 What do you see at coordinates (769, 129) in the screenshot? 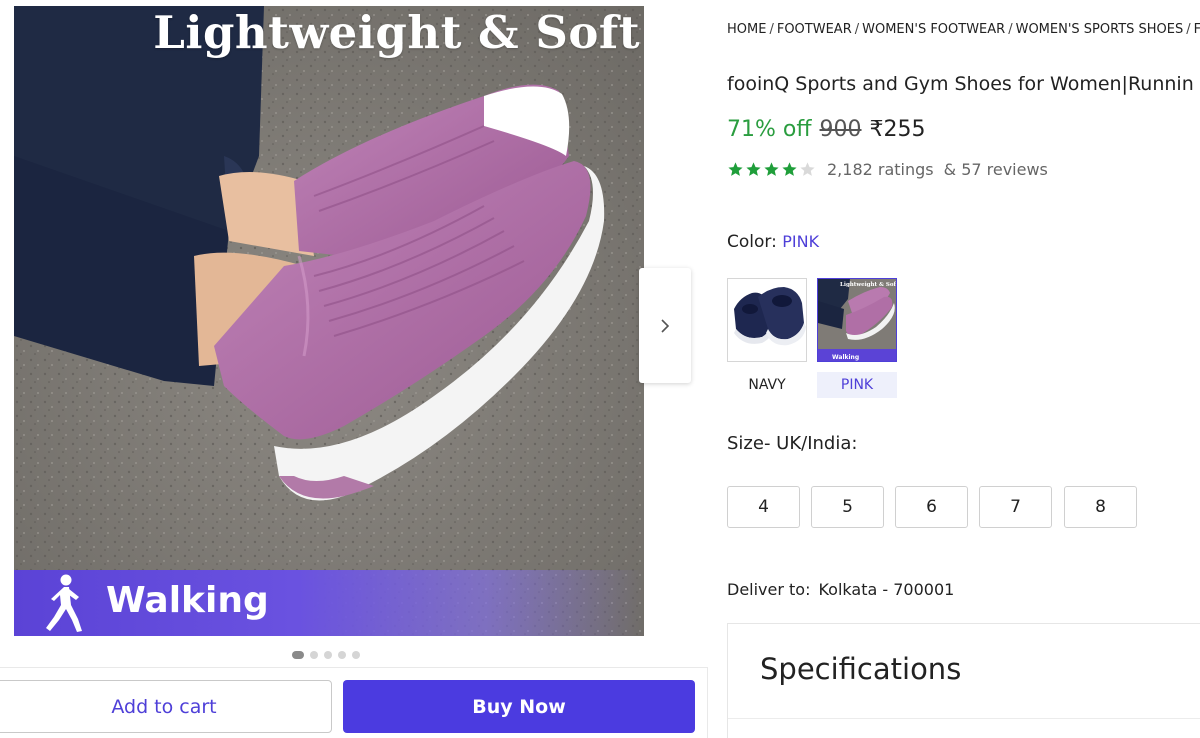
I see `discount-percent: 71% off` at bounding box center [769, 129].